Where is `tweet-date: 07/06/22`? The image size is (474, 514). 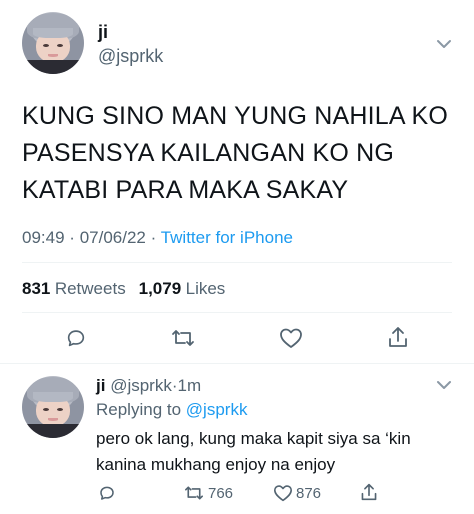 tweet-date: 07/06/22 is located at coordinates (113, 237).